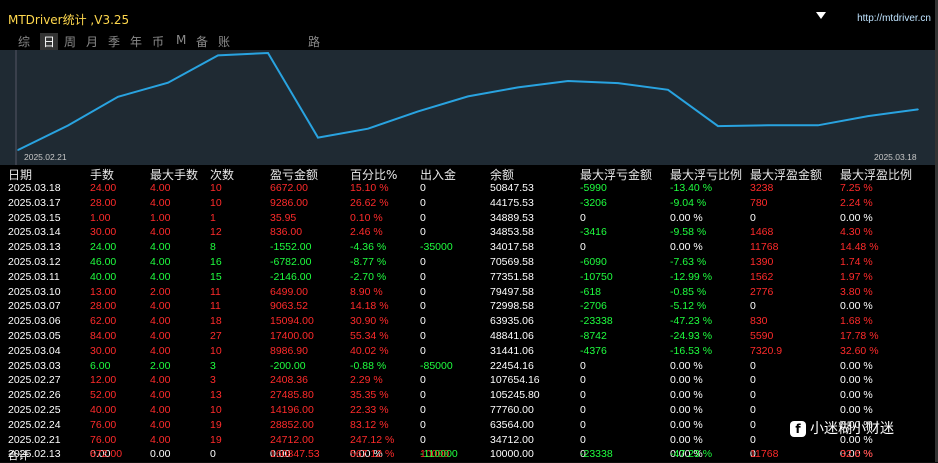 This screenshot has height=463, width=938. What do you see at coordinates (762, 188) in the screenshot?
I see `table-cell: 3238` at bounding box center [762, 188].